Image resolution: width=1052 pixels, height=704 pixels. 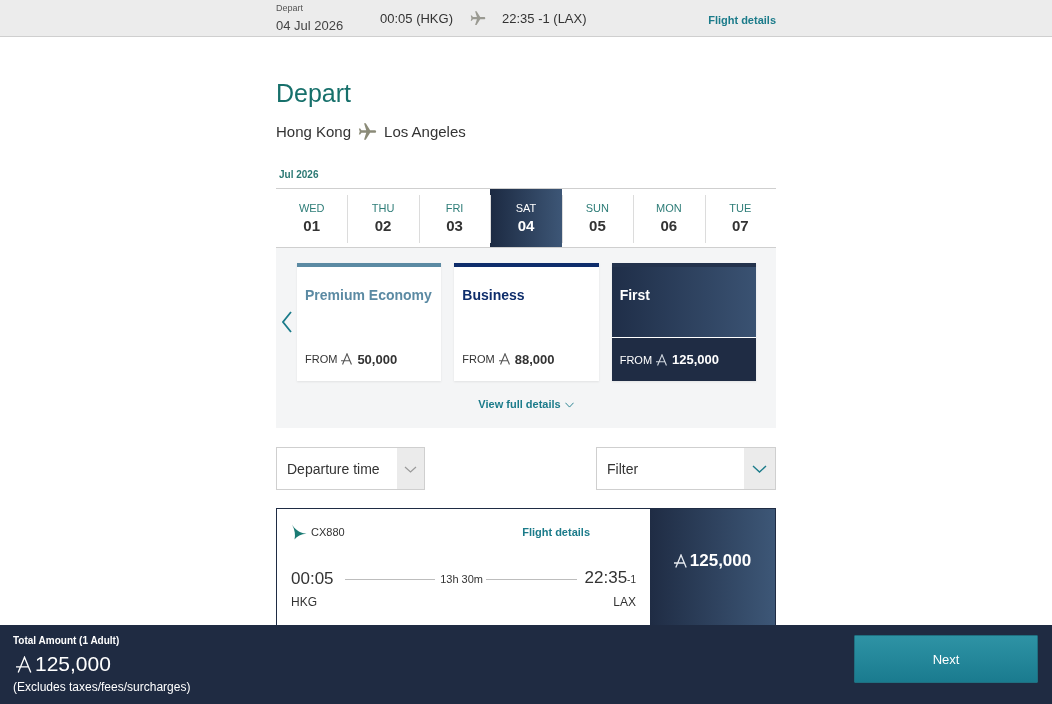 What do you see at coordinates (369, 322) in the screenshot?
I see `cabin-card: Premium Economy FROM 50,000` at bounding box center [369, 322].